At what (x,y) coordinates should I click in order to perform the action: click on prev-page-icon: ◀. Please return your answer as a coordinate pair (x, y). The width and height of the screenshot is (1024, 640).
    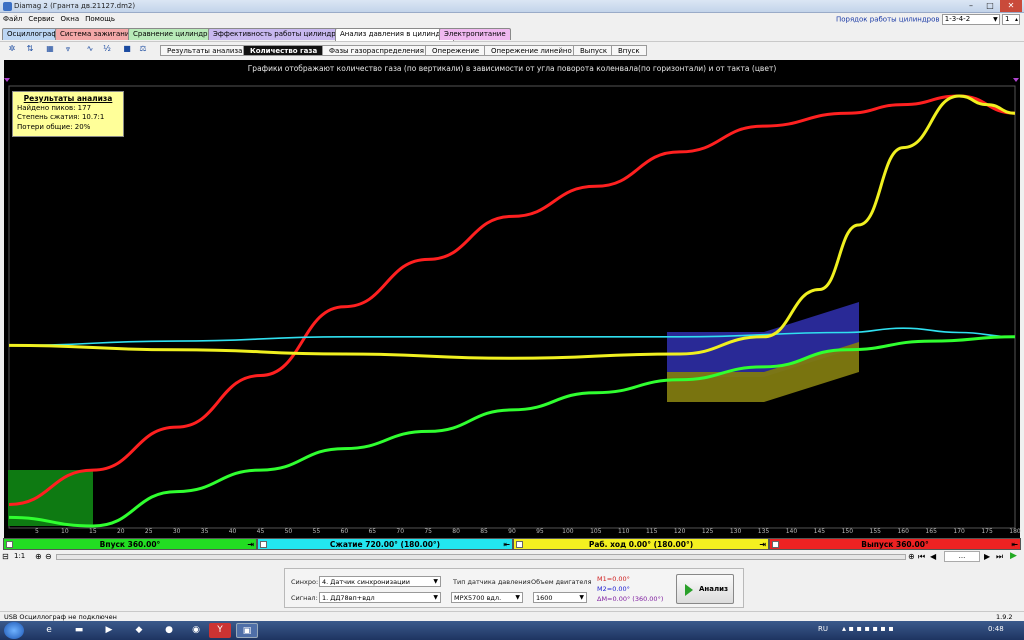
    Looking at the image, I should click on (933, 556).